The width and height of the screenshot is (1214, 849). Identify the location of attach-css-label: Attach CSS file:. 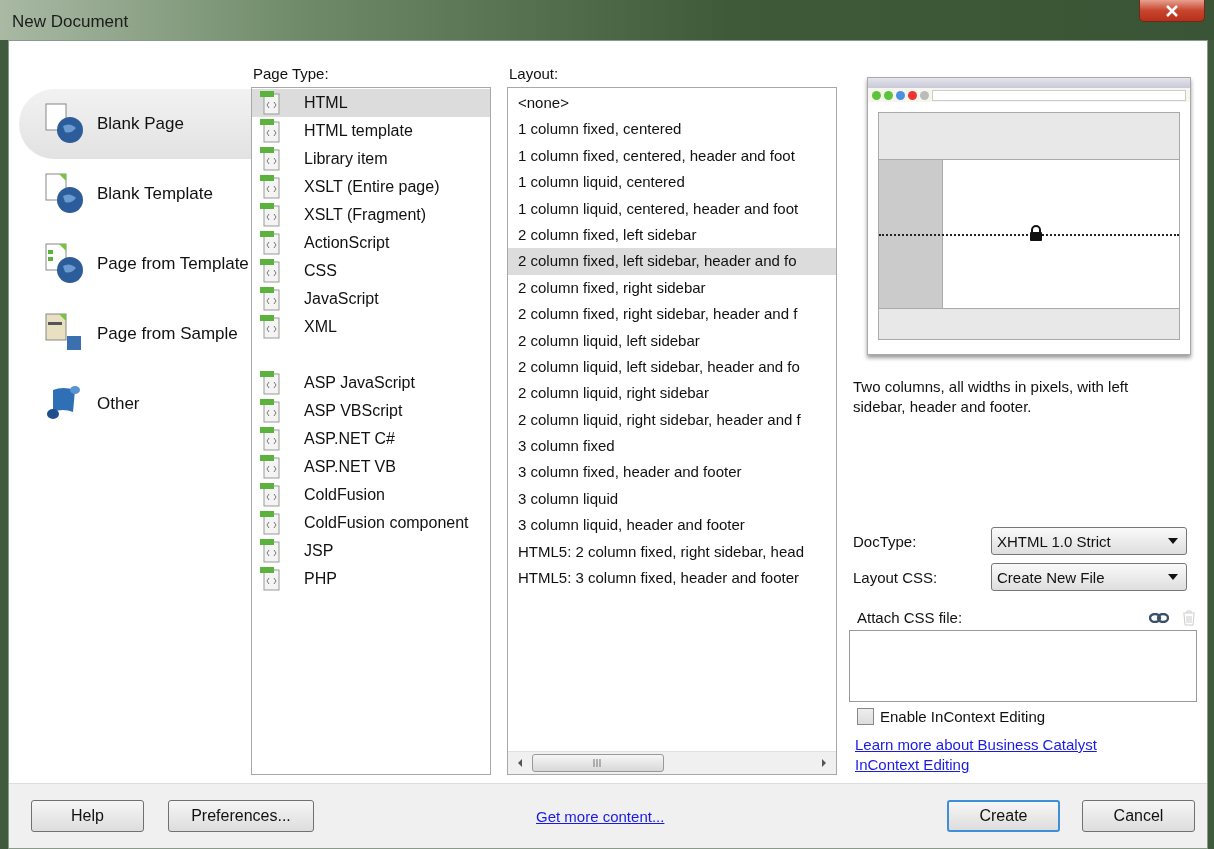
(910, 617).